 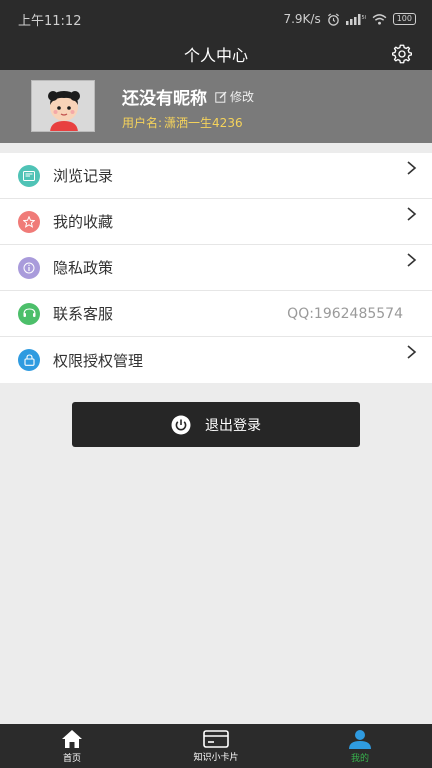 What do you see at coordinates (360, 739) in the screenshot?
I see `user-icon` at bounding box center [360, 739].